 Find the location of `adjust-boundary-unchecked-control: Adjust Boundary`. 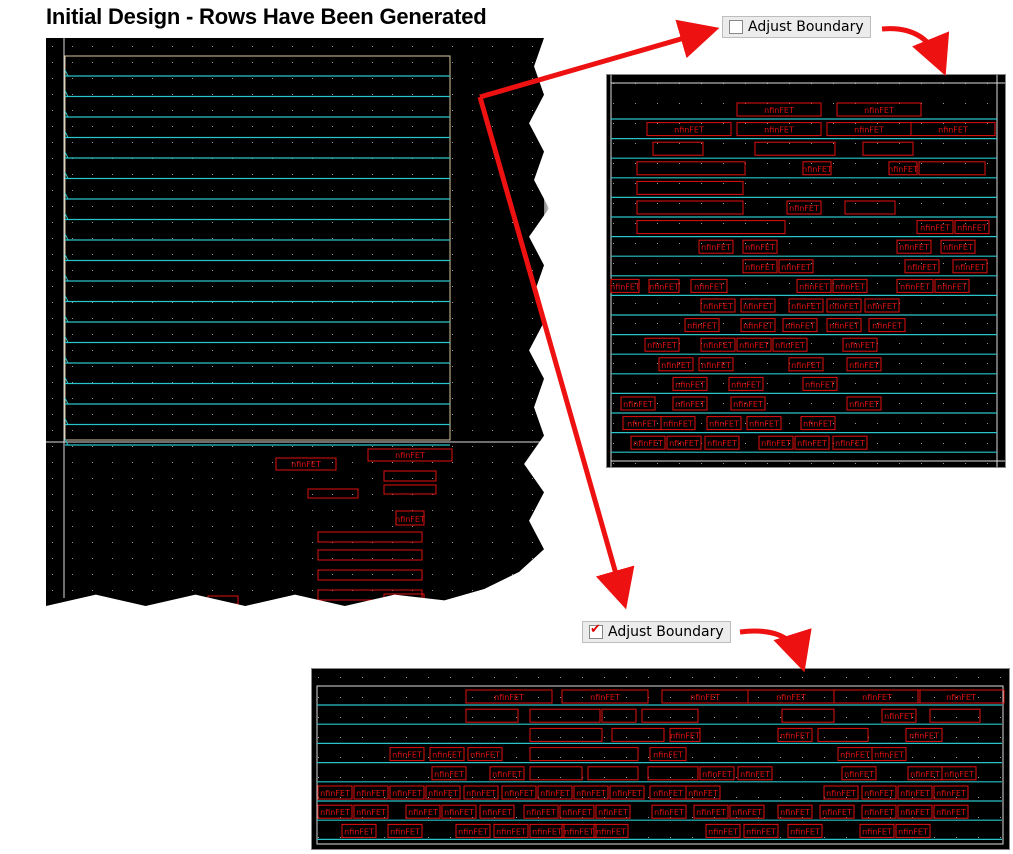

adjust-boundary-unchecked-control: Adjust Boundary is located at coordinates (796, 27).